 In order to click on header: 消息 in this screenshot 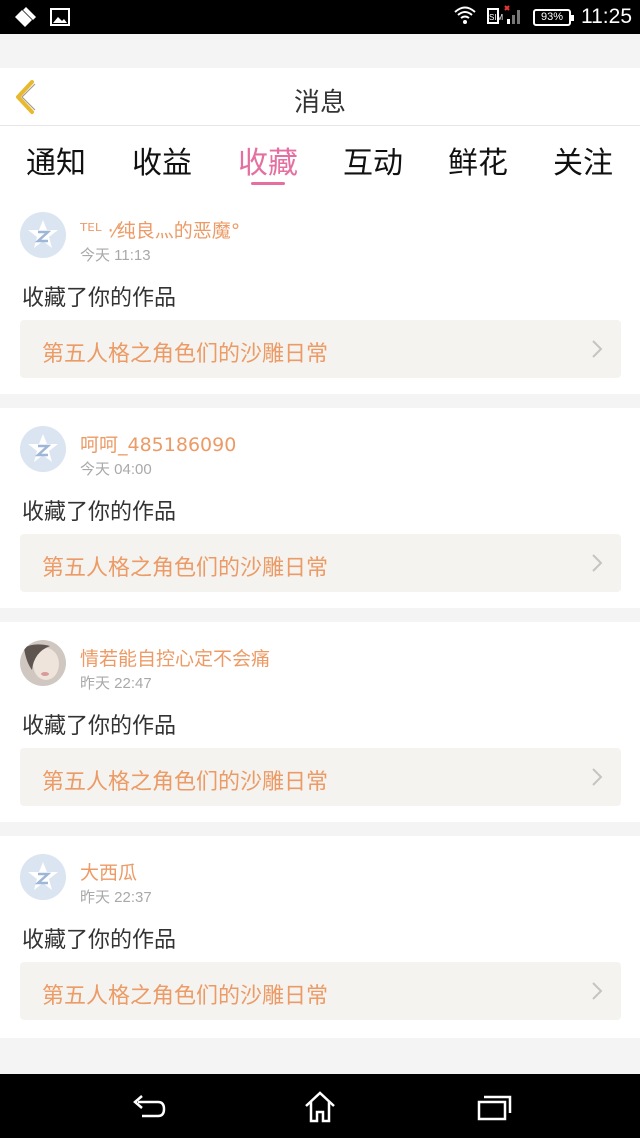, I will do `click(320, 97)`.